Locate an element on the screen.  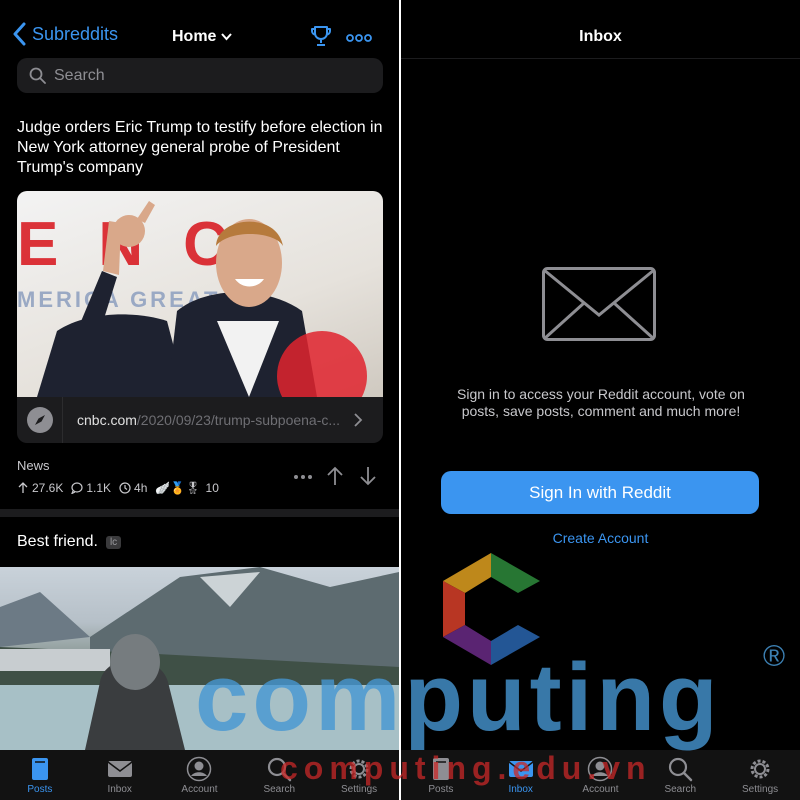
post-title-2: Best friend. lc is located at coordinates (69, 542).